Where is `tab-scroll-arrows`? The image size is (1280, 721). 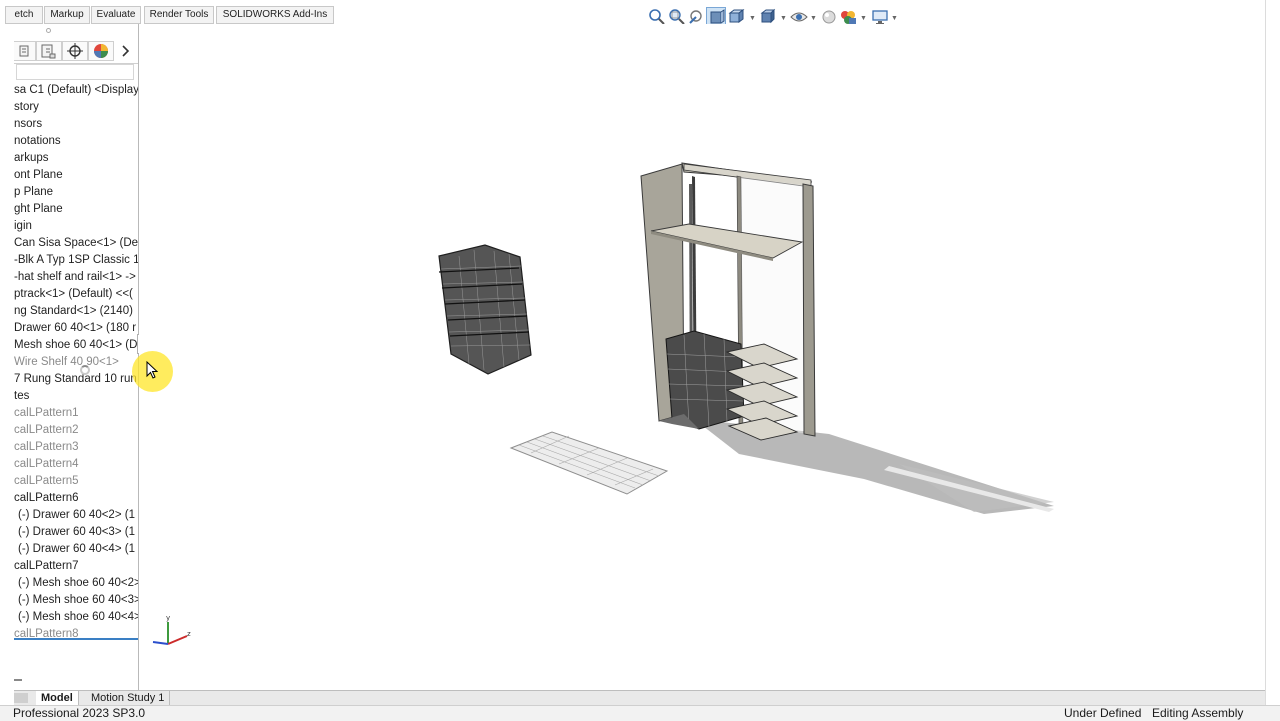 tab-scroll-arrows is located at coordinates (21, 698).